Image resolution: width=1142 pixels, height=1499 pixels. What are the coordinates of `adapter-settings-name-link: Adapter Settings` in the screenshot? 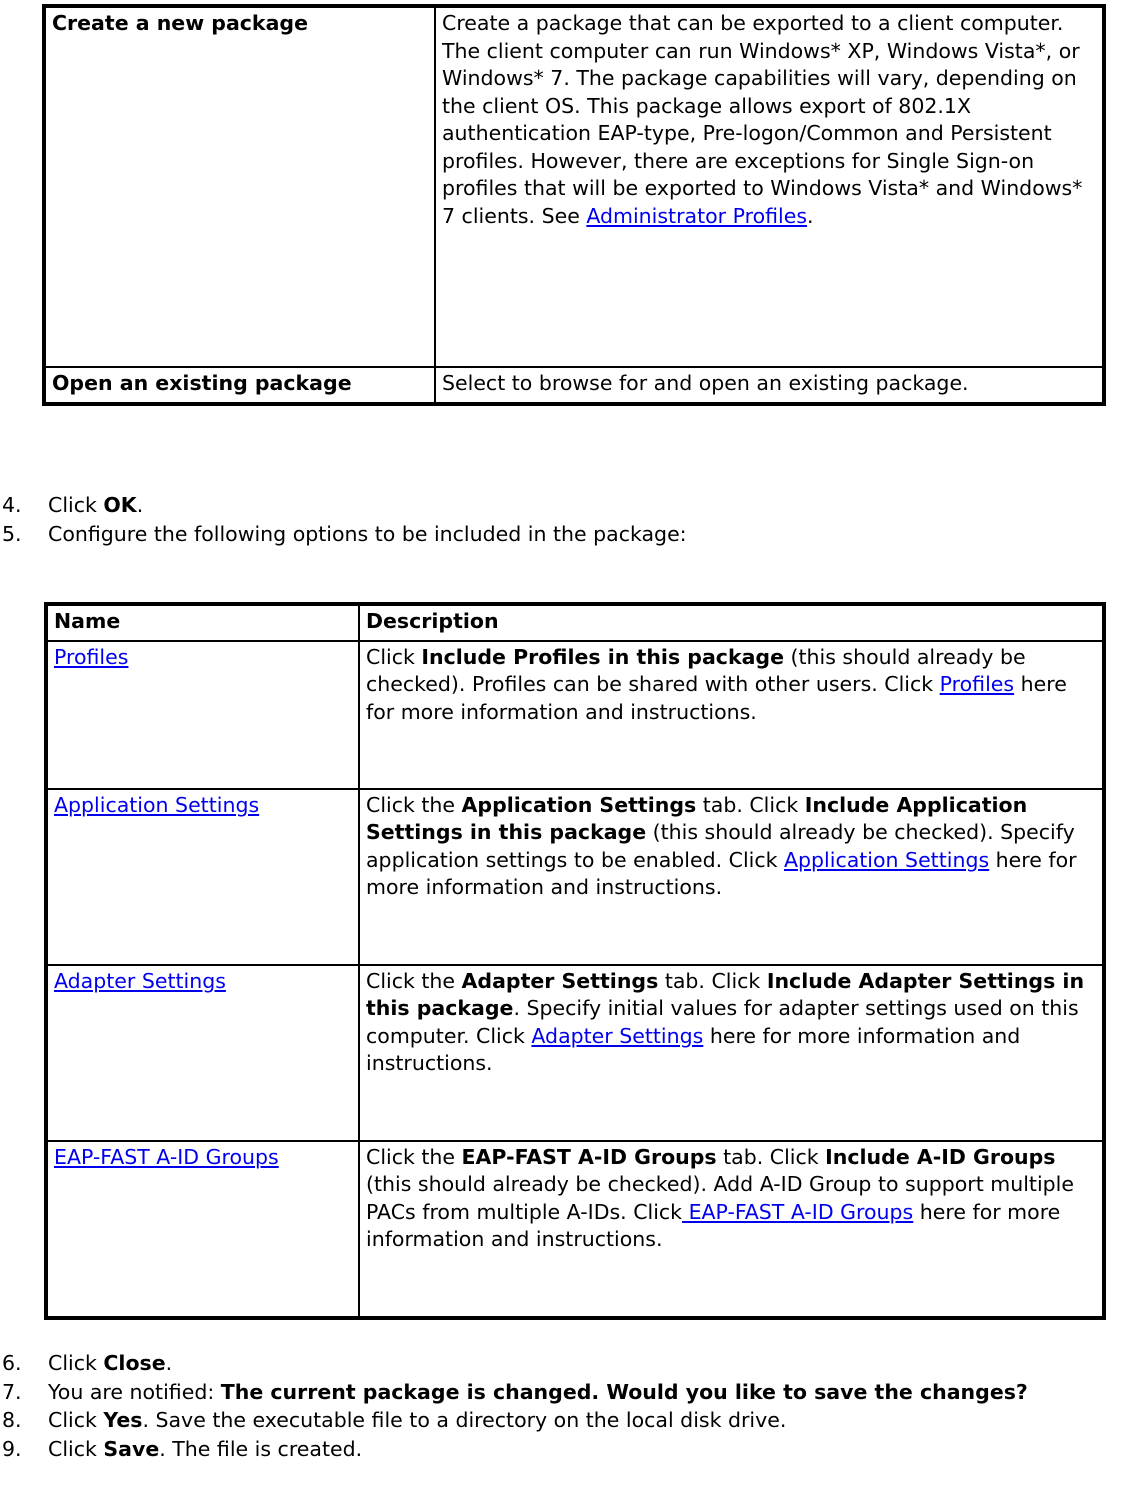 It's located at (140, 981).